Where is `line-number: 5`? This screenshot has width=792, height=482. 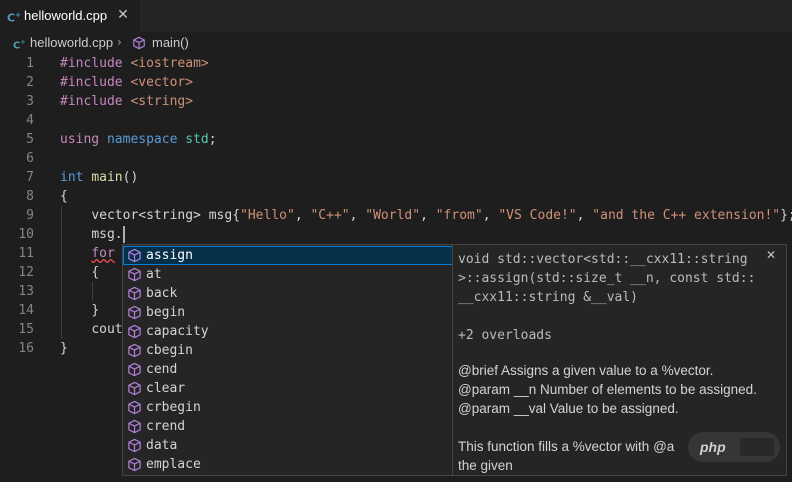 line-number: 5 is located at coordinates (30, 139).